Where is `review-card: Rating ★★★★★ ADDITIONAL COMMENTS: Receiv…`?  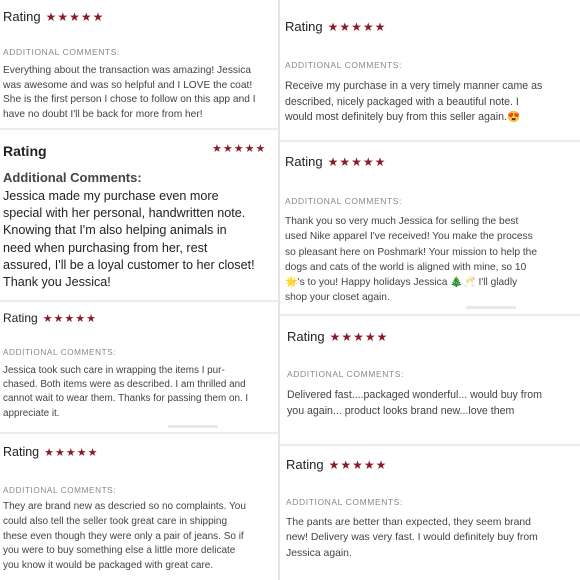 review-card: Rating ★★★★★ ADDITIONAL COMMENTS: Receiv… is located at coordinates (430, 70).